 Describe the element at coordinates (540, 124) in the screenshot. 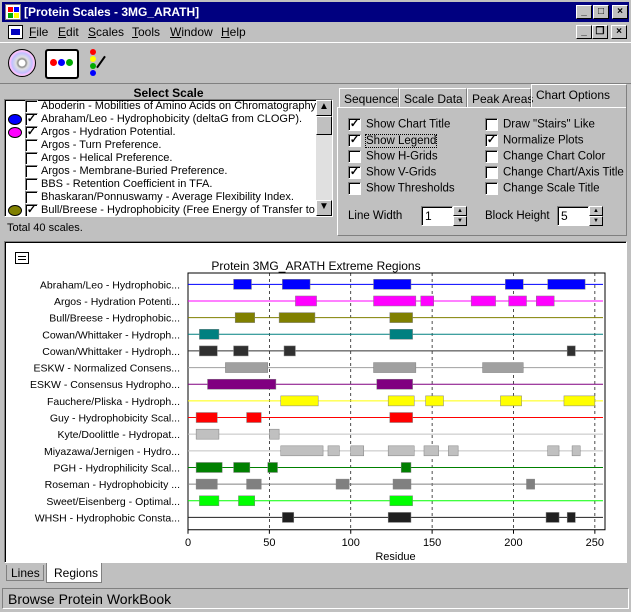

I see `option-draw-stairs-like: Draw "Stairs" Like` at that location.